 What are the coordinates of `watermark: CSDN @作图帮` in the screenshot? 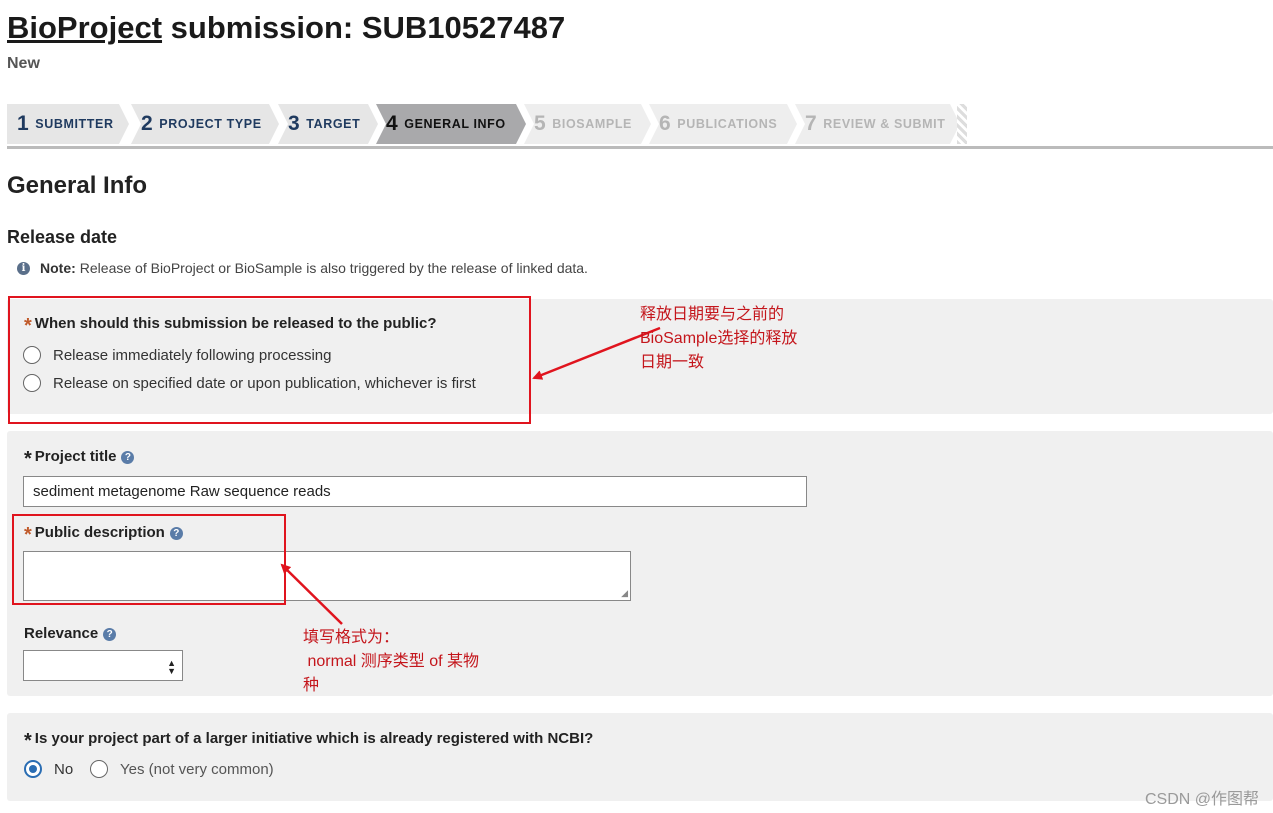 It's located at (1201, 799).